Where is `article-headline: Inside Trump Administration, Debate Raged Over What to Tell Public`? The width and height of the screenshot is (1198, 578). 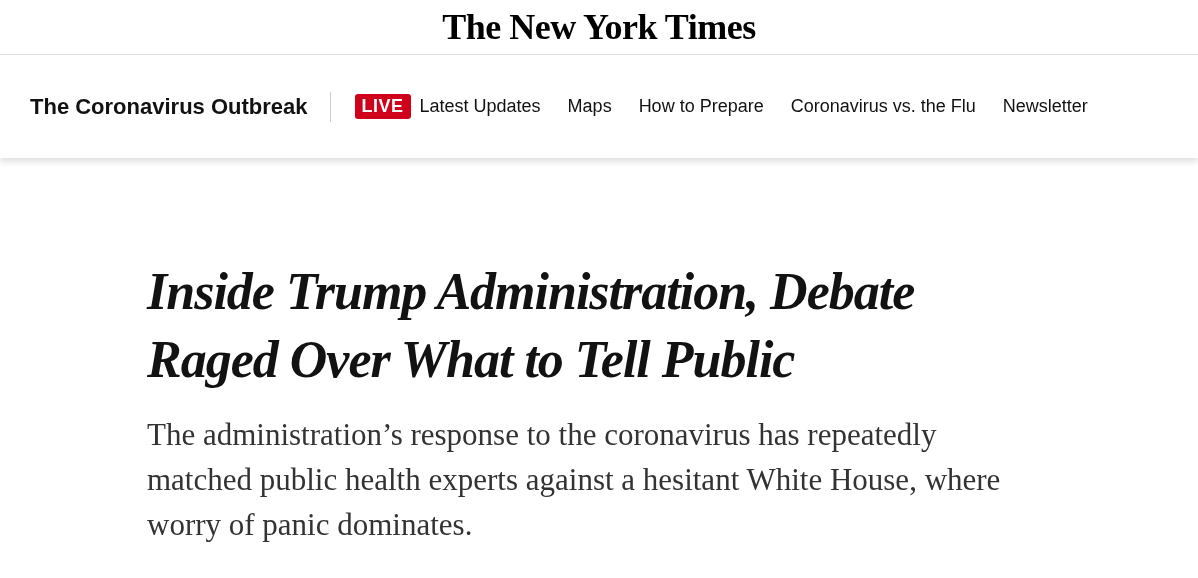
article-headline: Inside Trump Administration, Debate Raged Over What to Tell Public is located at coordinates (531, 326).